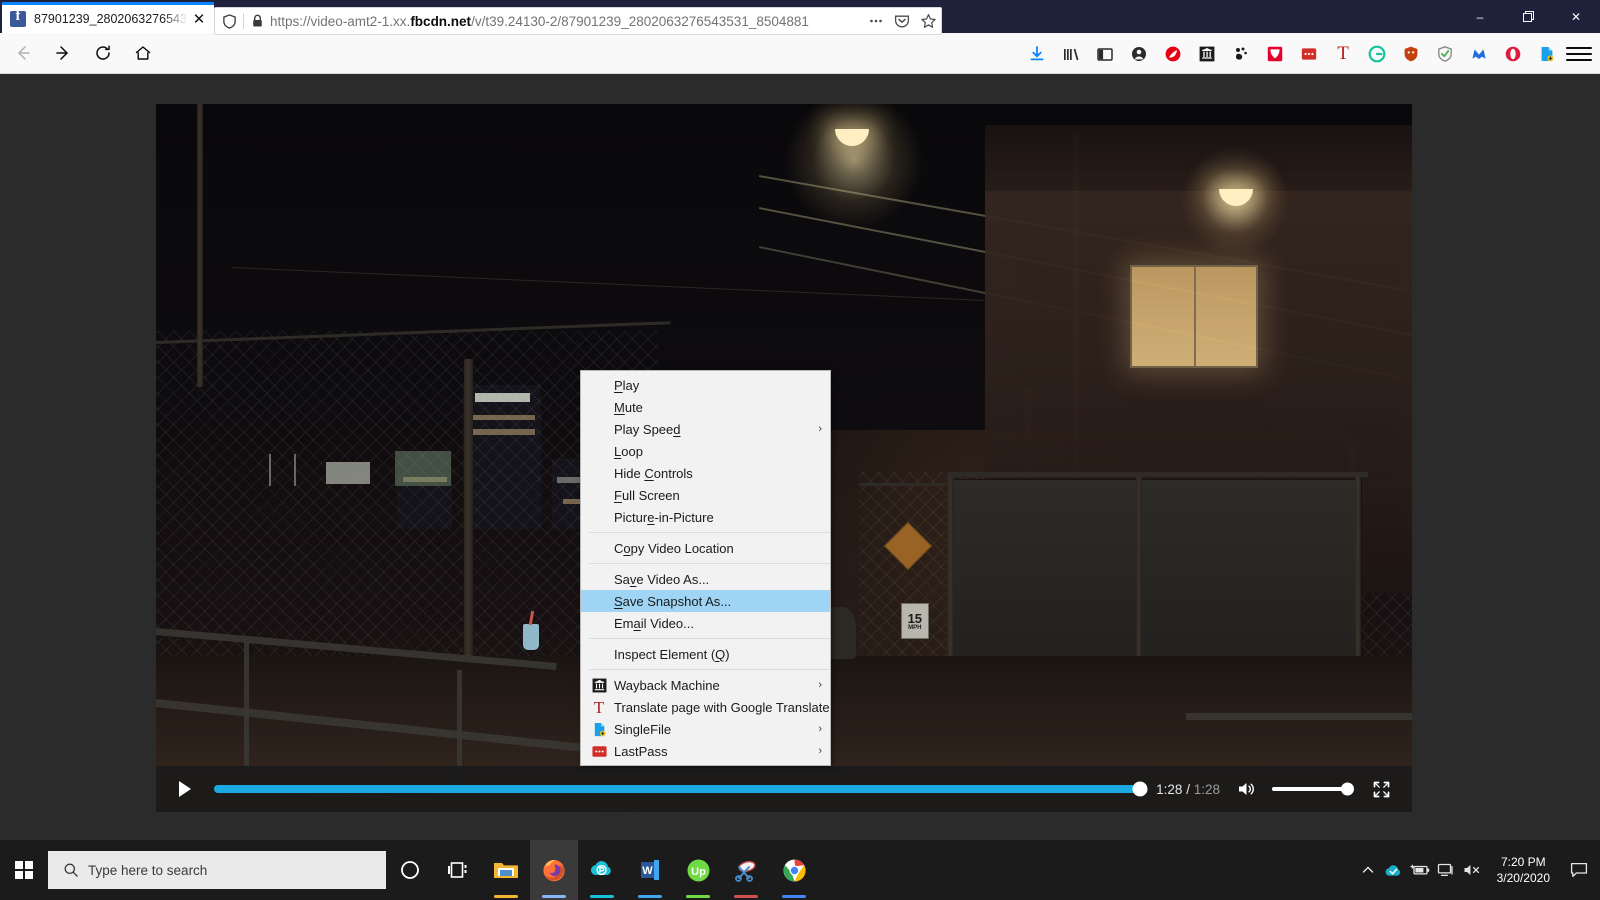 The width and height of the screenshot is (1600, 900). What do you see at coordinates (1105, 54) in the screenshot?
I see `sidebar-button` at bounding box center [1105, 54].